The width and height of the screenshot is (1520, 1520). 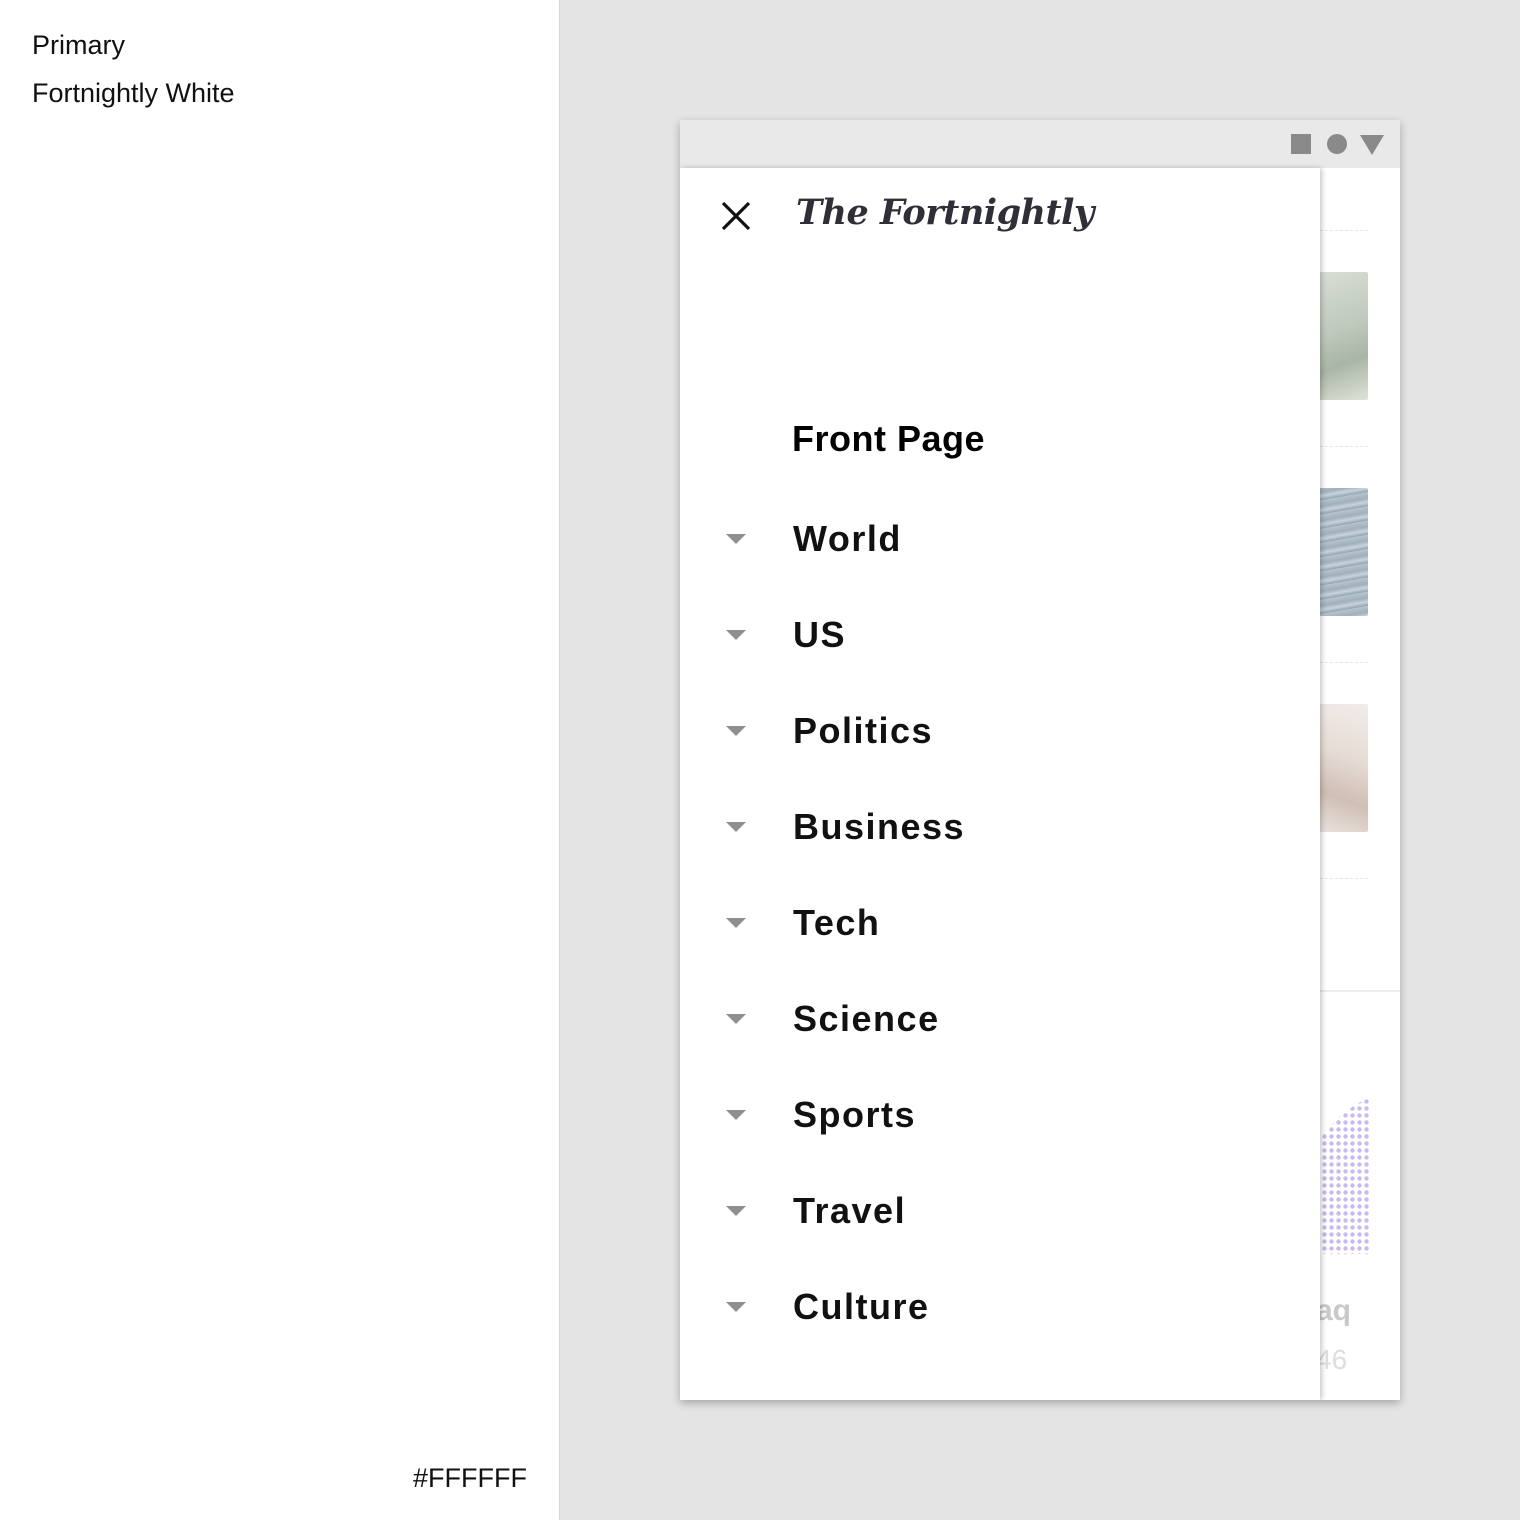 What do you see at coordinates (847, 538) in the screenshot?
I see `nav-item-label: World` at bounding box center [847, 538].